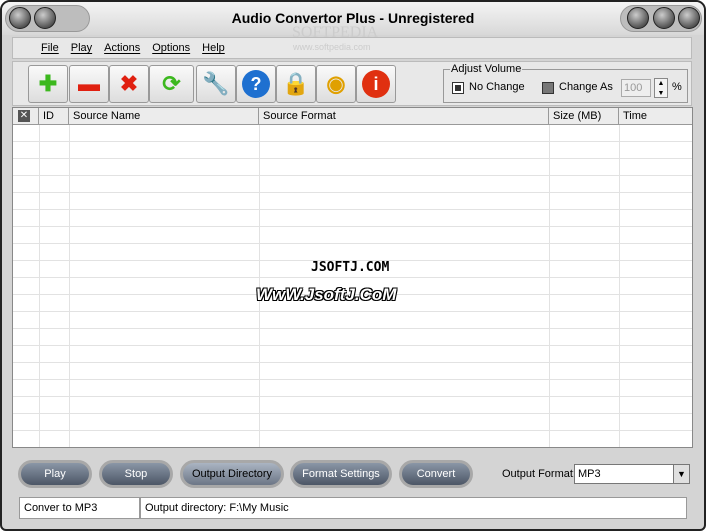 The image size is (706, 531). I want to click on delete-button: ✖, so click(129, 84).